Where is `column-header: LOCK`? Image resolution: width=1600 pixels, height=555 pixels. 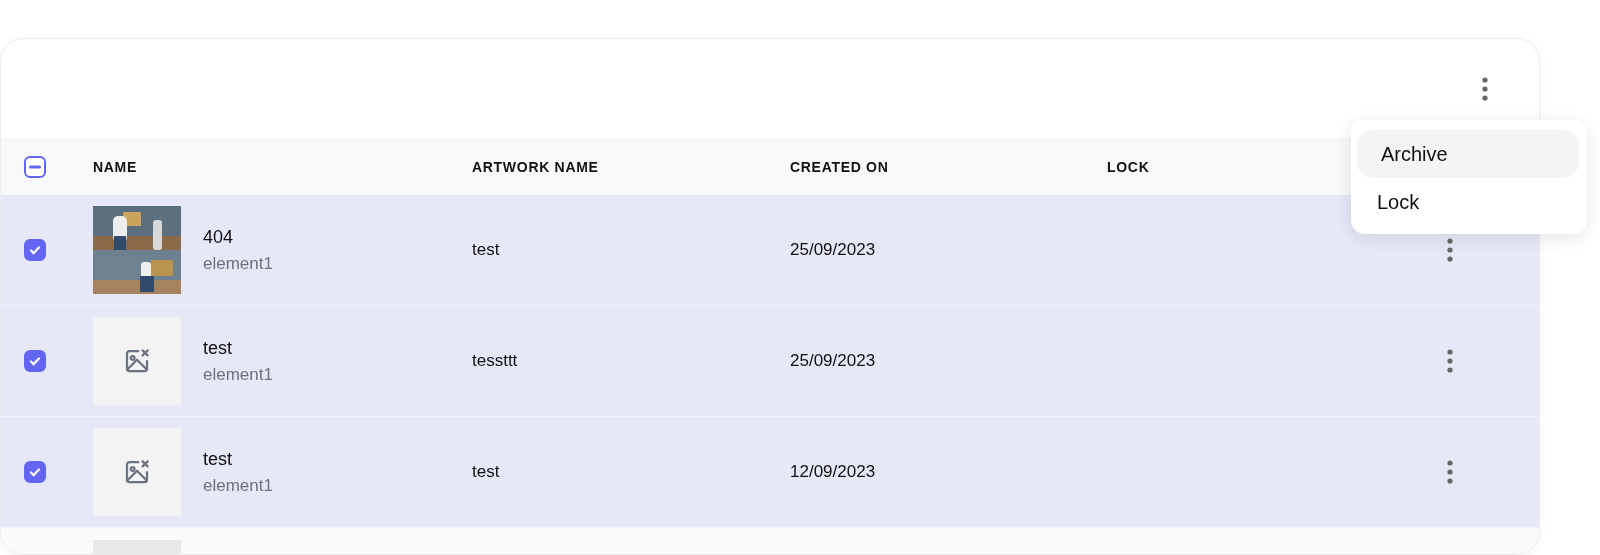
column-header: LOCK is located at coordinates (1129, 166).